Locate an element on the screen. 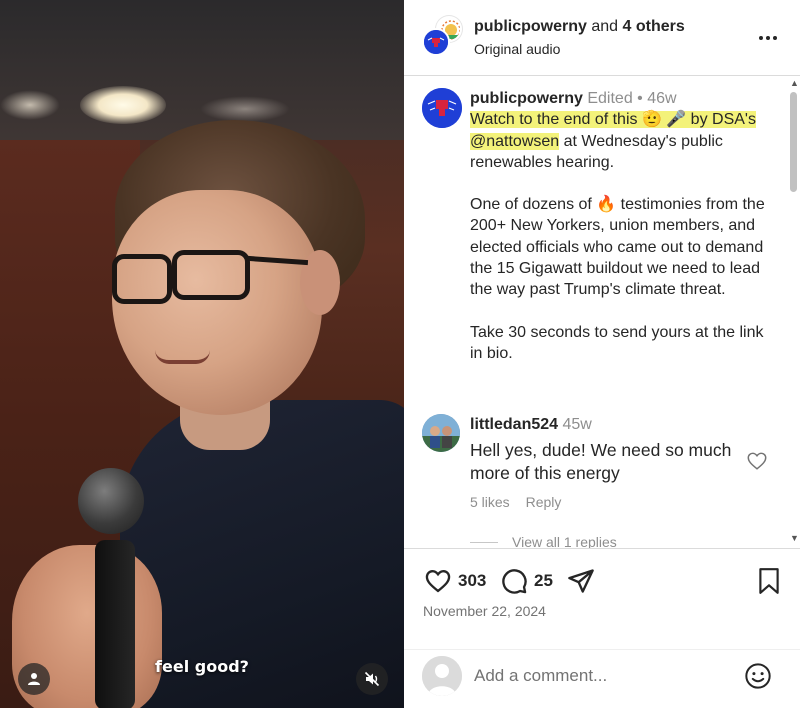 The image size is (800, 708). view-replies-label: View all 1 replies is located at coordinates (564, 541).